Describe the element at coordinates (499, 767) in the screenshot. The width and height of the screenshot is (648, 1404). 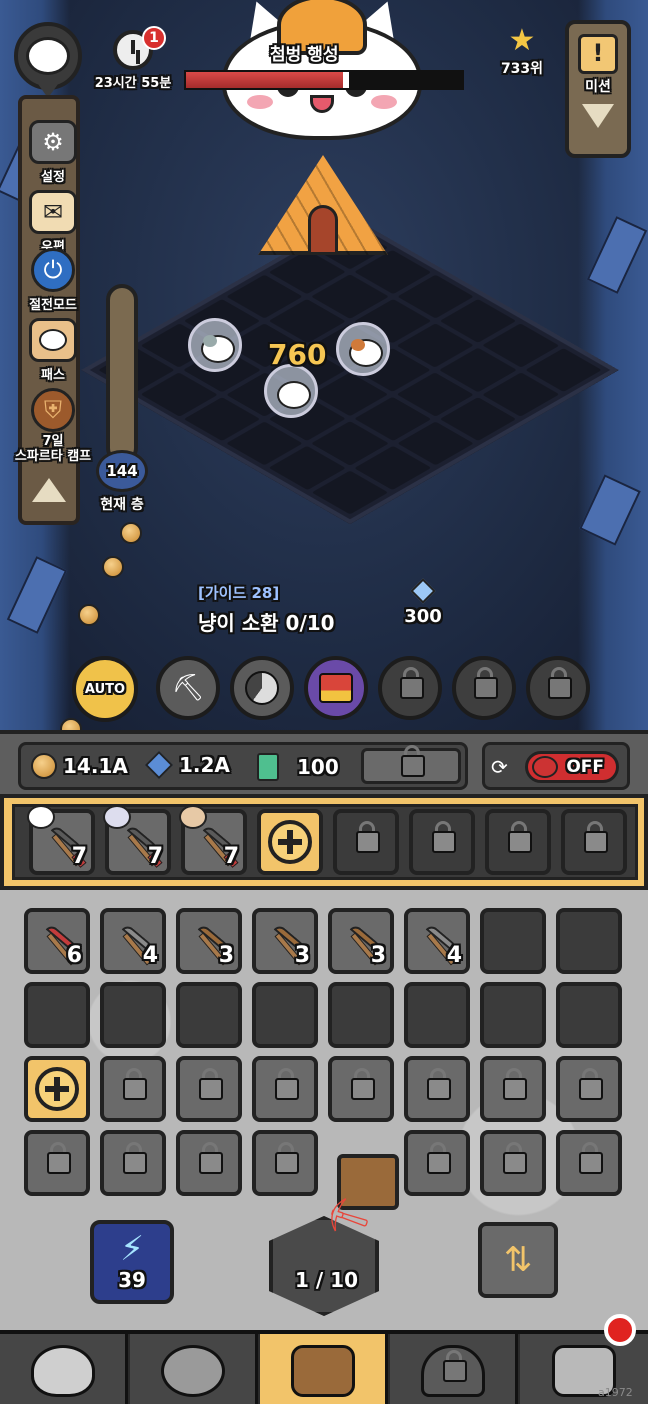
I see `refresh-pickaxe-icon: ⟳` at that location.